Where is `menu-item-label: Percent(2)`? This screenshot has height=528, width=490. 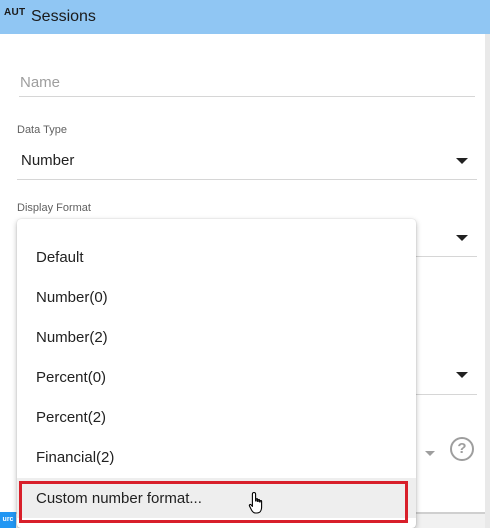
menu-item-label: Percent(2) is located at coordinates (71, 417).